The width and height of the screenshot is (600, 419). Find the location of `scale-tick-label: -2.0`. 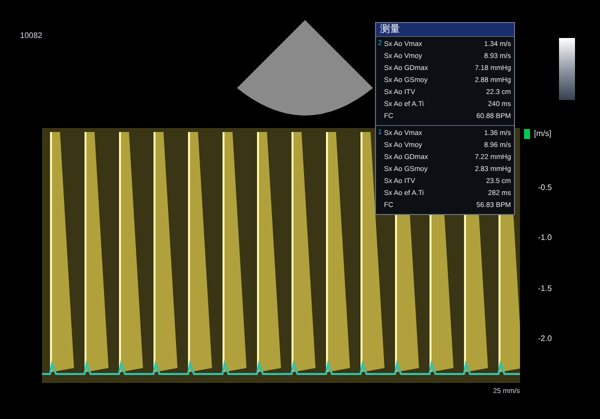

scale-tick-label: -2.0 is located at coordinates (545, 338).